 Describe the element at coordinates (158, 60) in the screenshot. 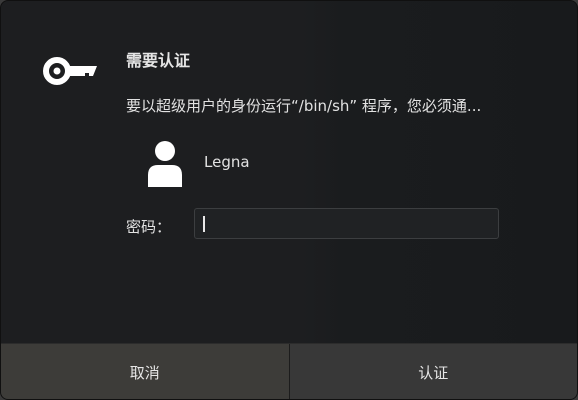

I see `dialog-title: 需要认证` at that location.